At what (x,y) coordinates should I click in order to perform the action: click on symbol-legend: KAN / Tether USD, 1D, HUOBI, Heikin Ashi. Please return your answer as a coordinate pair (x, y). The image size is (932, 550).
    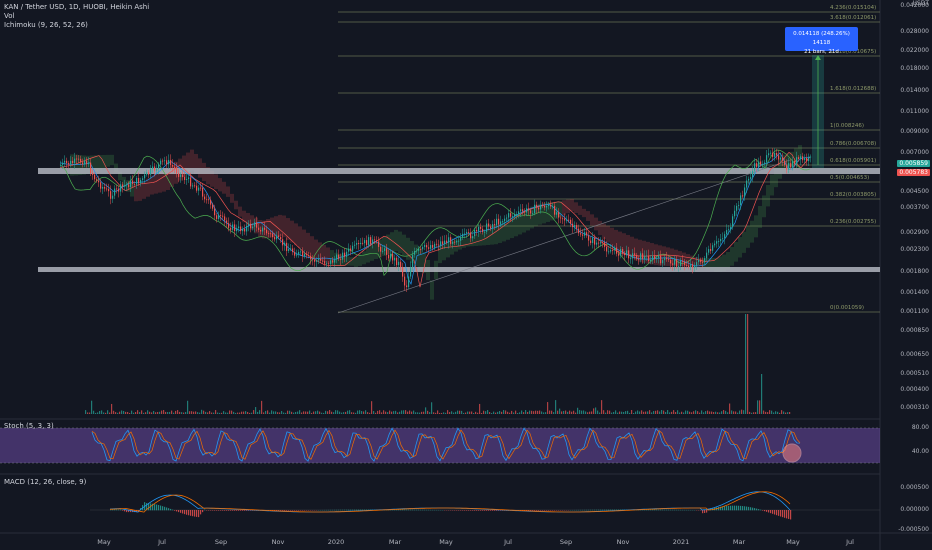
    Looking at the image, I should click on (76, 7).